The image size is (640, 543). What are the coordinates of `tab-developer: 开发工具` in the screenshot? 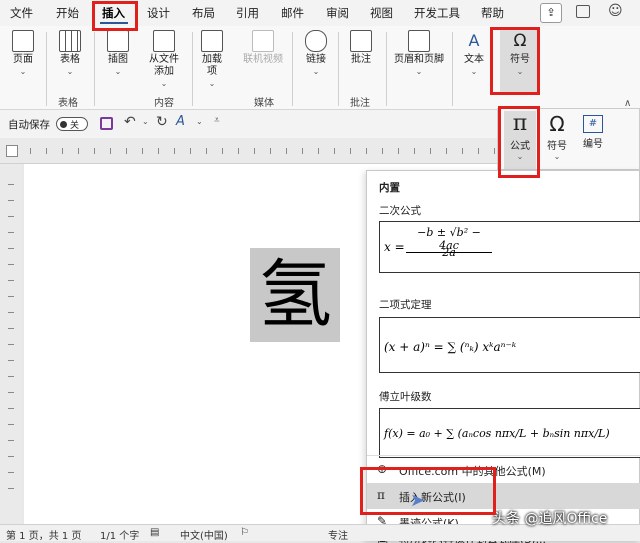 It's located at (437, 13).